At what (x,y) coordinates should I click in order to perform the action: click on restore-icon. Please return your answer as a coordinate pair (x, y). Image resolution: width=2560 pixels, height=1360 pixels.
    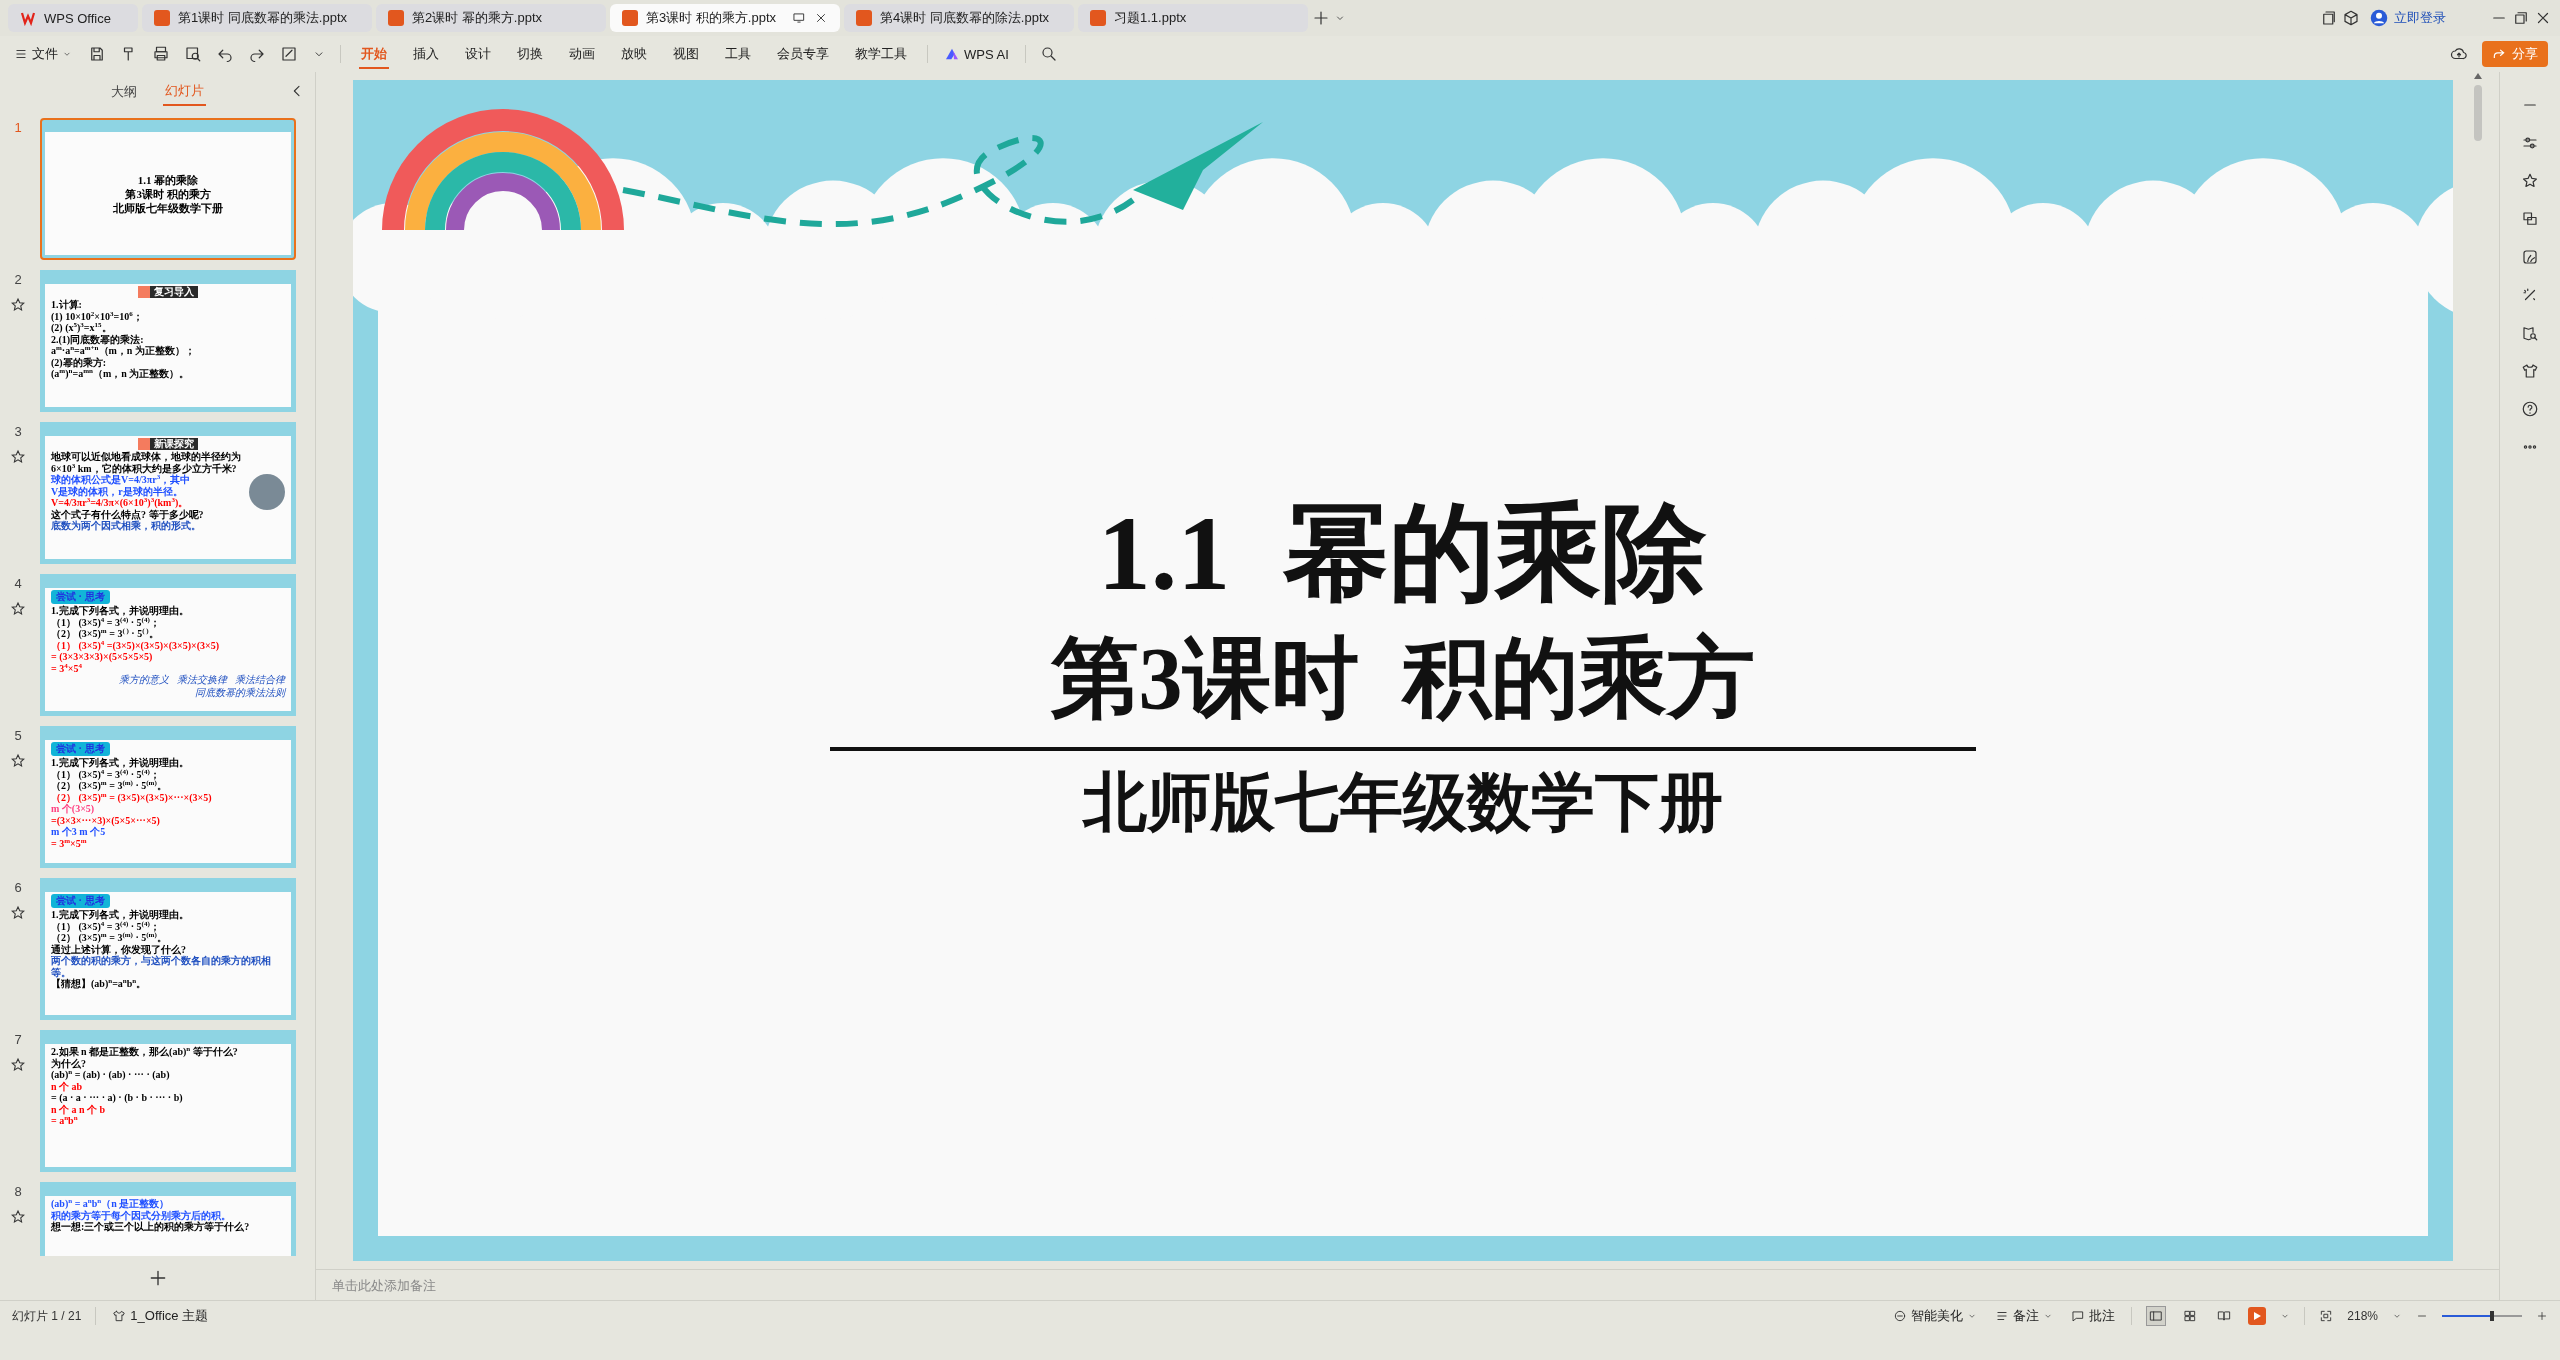
    Looking at the image, I should click on (2521, 18).